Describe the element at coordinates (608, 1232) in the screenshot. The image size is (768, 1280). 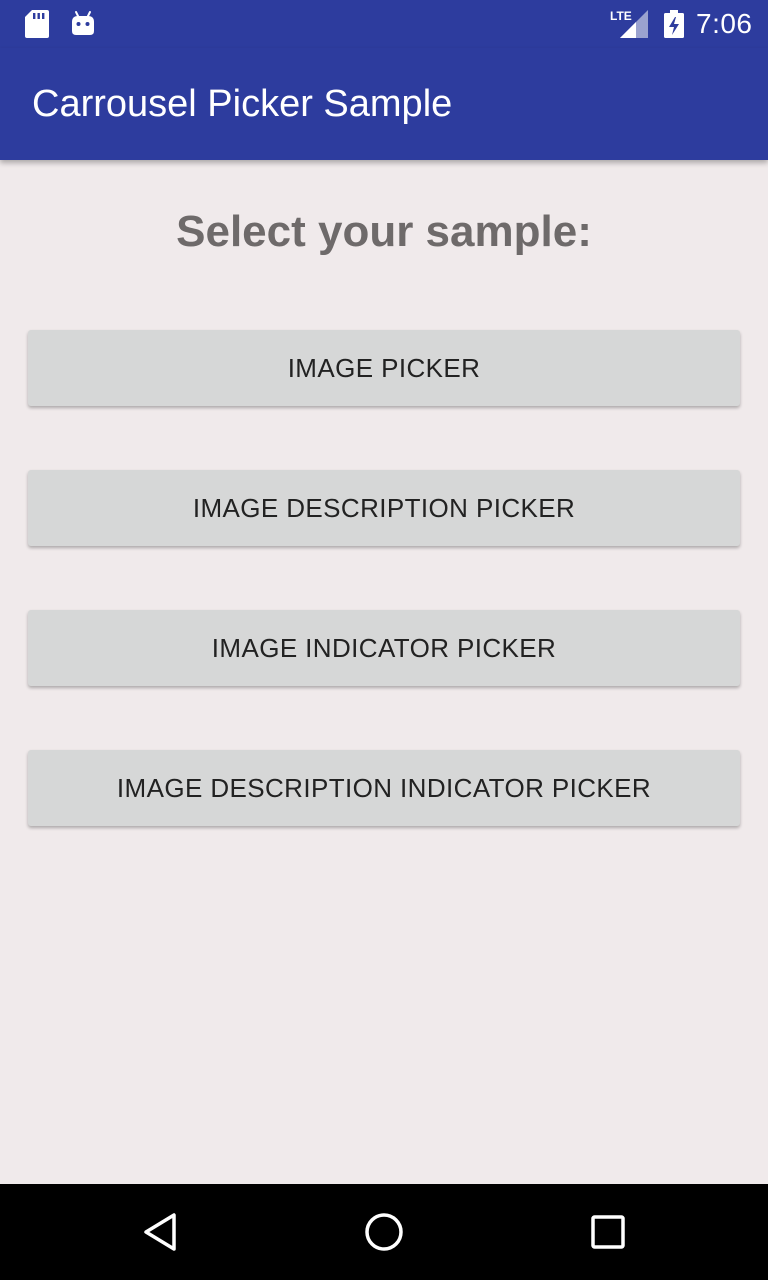
I see `recents-icon` at that location.